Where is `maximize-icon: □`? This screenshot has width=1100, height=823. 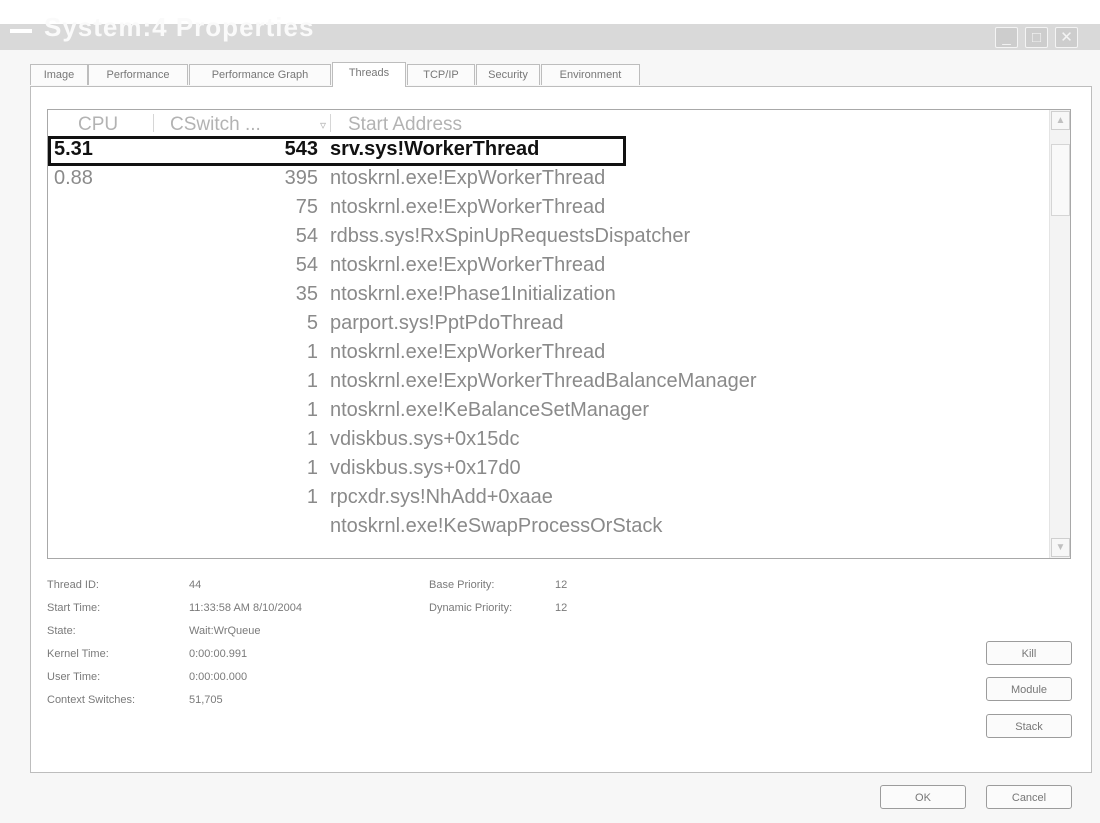 maximize-icon: □ is located at coordinates (1036, 37).